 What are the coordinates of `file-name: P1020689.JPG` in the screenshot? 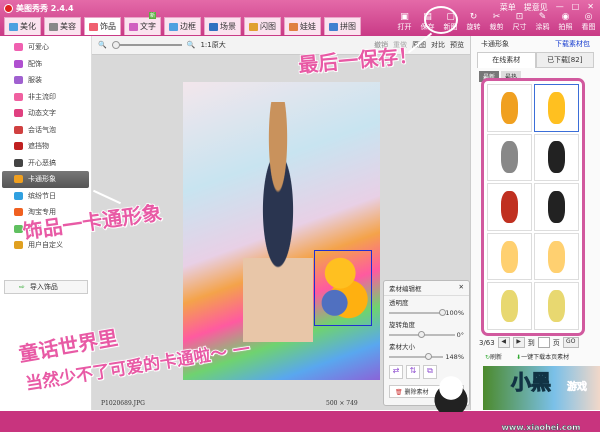 It's located at (123, 403).